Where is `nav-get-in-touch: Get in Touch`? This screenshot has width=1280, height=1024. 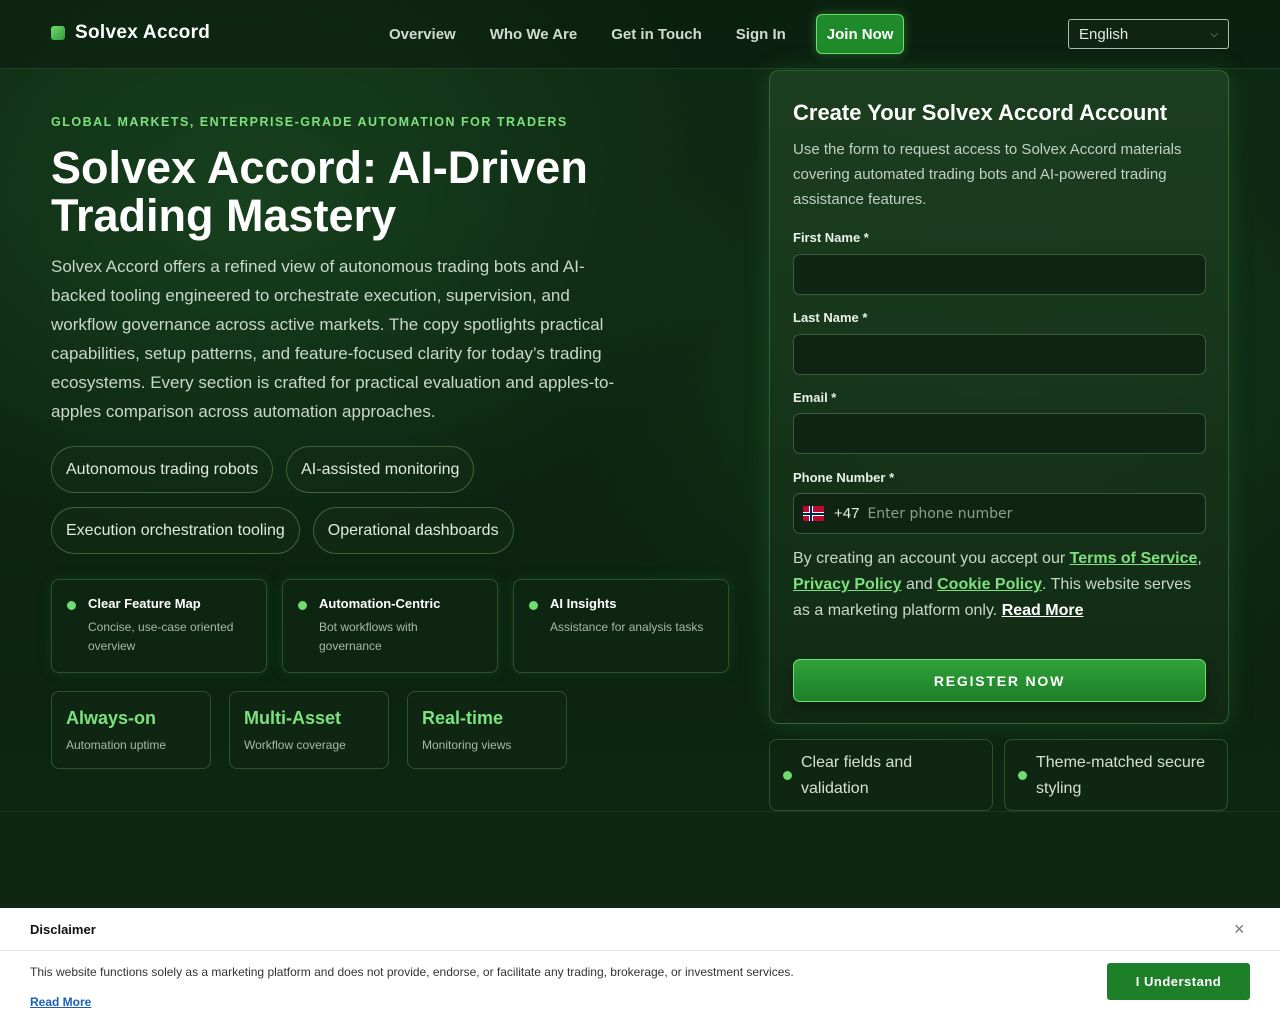
nav-get-in-touch: Get in Touch is located at coordinates (656, 34).